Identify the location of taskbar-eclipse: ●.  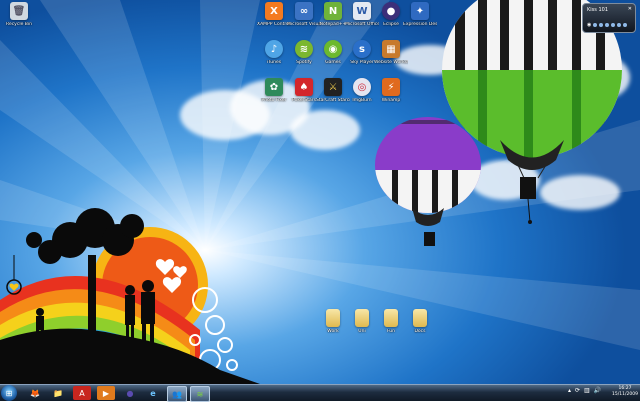
(130, 393).